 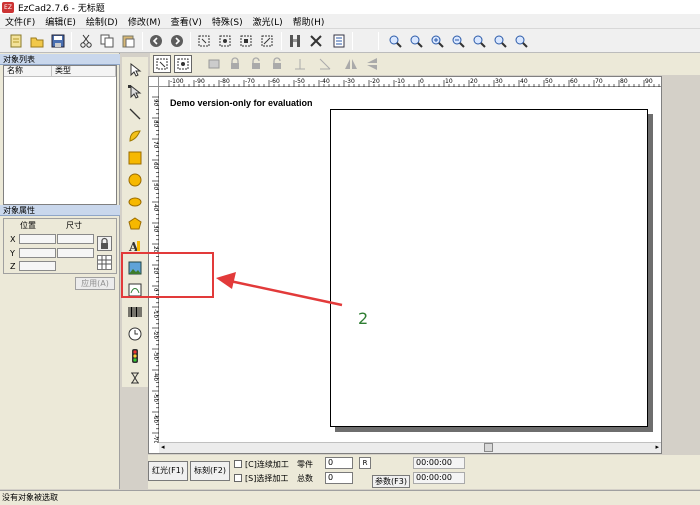 I want to click on size-label: 尺寸, so click(x=74, y=225).